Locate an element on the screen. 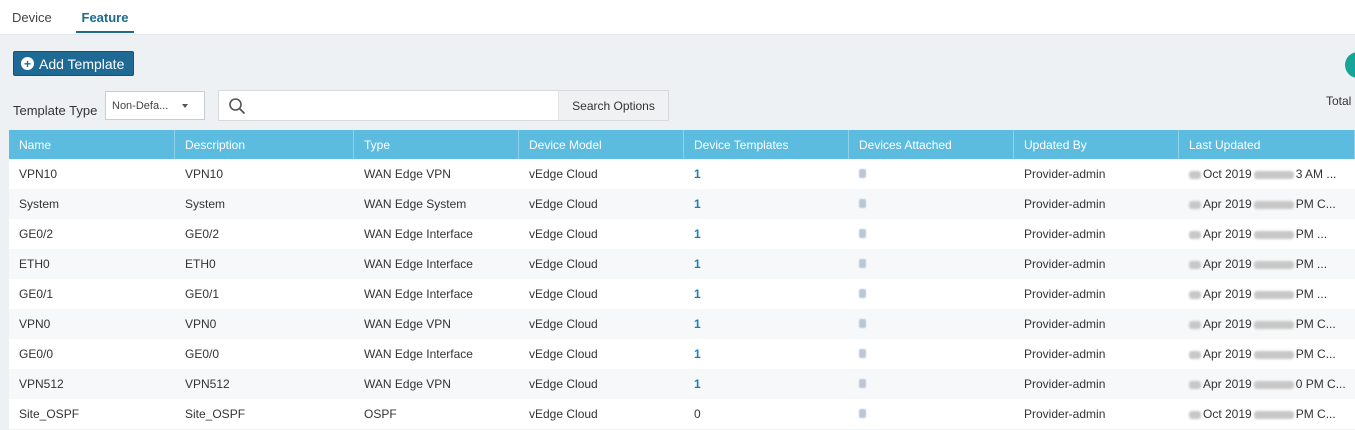 This screenshot has height=430, width=1355. cell-name: Site_OSPF is located at coordinates (49, 414).